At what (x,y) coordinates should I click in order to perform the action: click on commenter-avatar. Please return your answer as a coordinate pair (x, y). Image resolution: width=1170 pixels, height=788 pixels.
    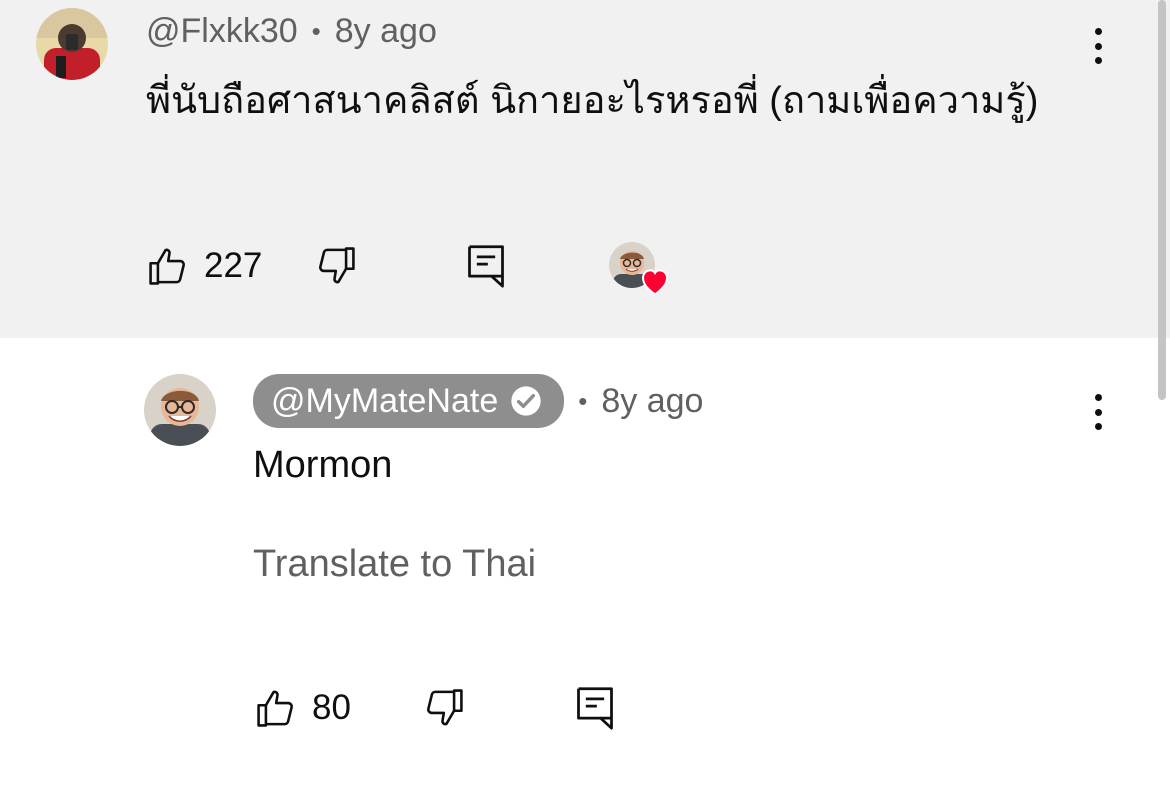
    Looking at the image, I should click on (72, 44).